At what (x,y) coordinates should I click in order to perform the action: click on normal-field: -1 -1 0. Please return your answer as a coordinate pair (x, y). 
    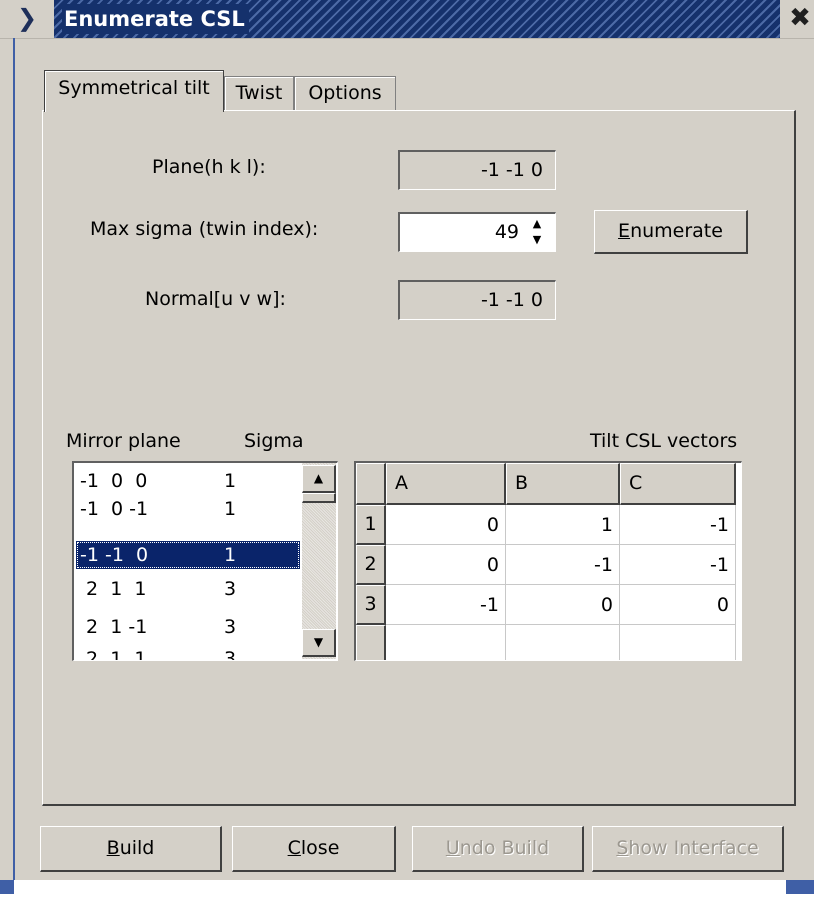
    Looking at the image, I should click on (477, 300).